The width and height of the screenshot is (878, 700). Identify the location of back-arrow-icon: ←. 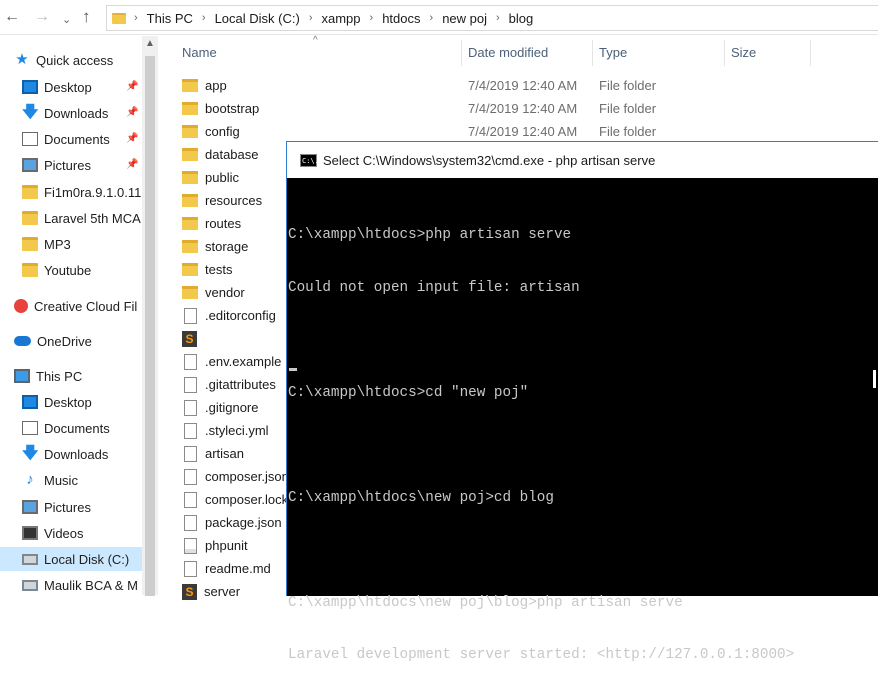
(12, 17).